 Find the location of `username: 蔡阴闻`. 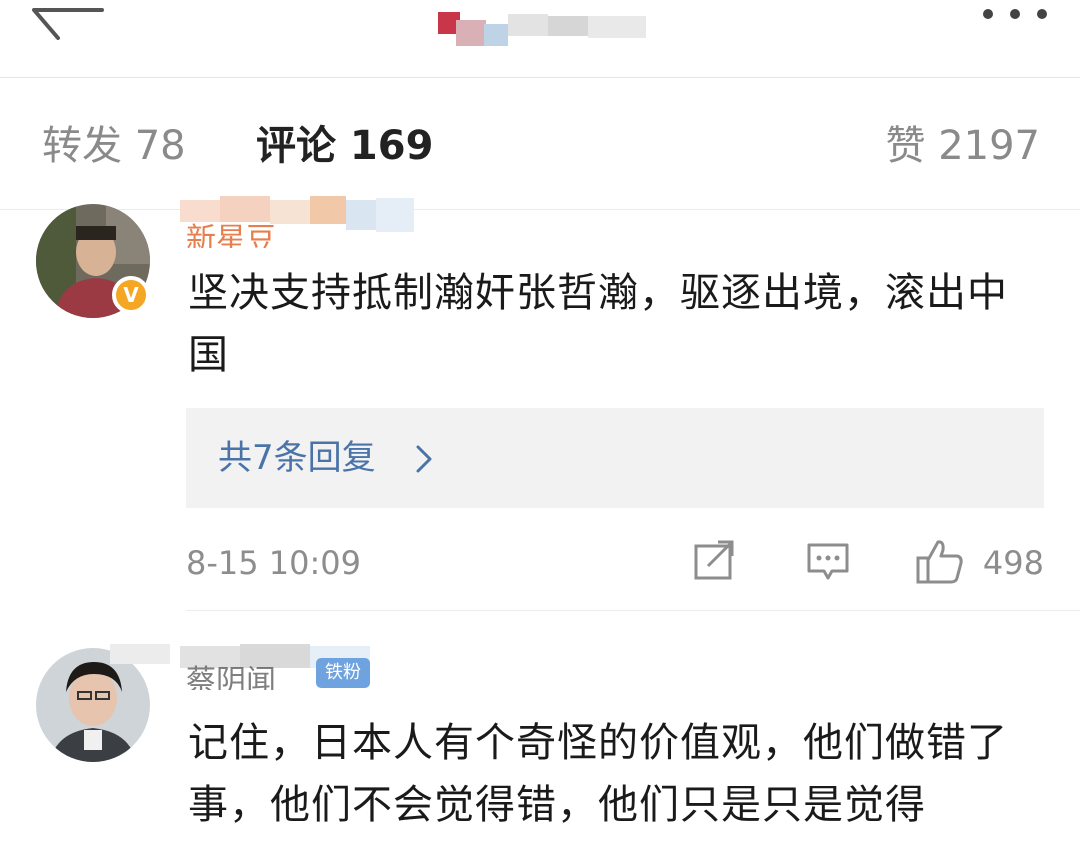

username: 蔡阴闻 is located at coordinates (231, 677).